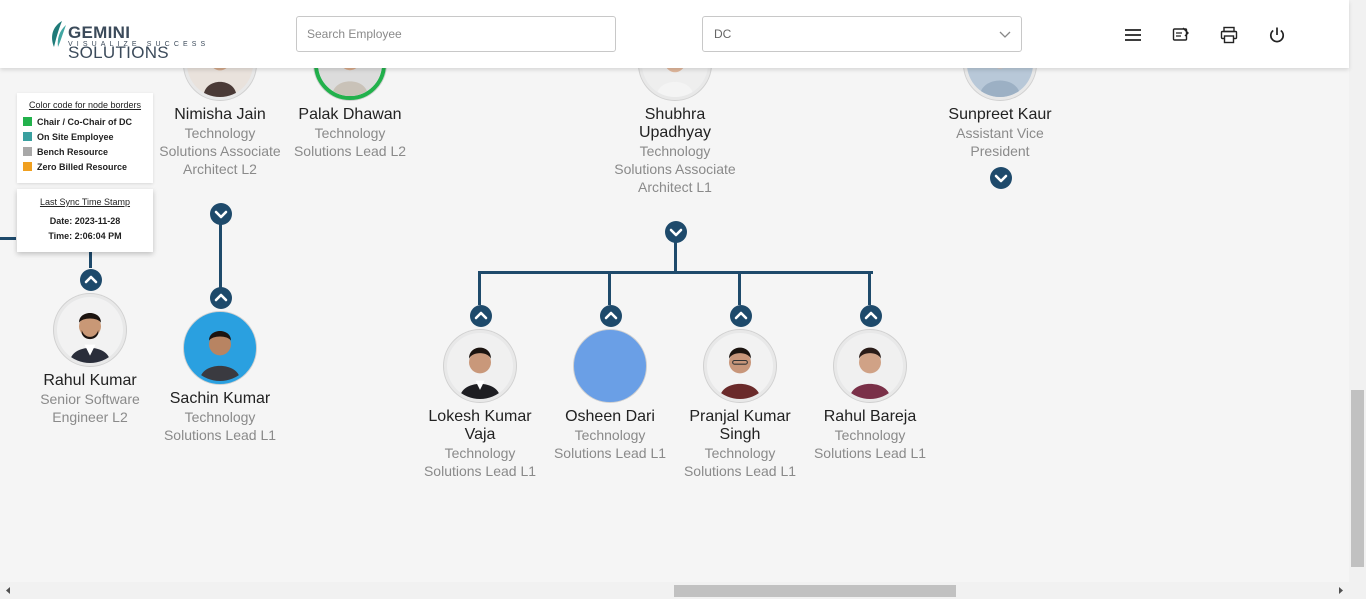 The width and height of the screenshot is (1366, 599). Describe the element at coordinates (740, 366) in the screenshot. I see `avatar-pranjal` at that location.